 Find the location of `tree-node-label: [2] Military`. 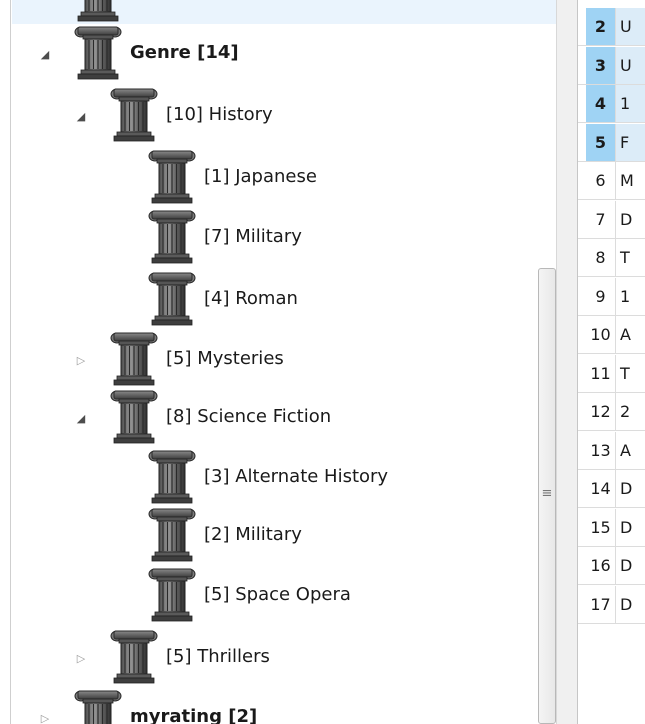

tree-node-label: [2] Military is located at coordinates (253, 534).